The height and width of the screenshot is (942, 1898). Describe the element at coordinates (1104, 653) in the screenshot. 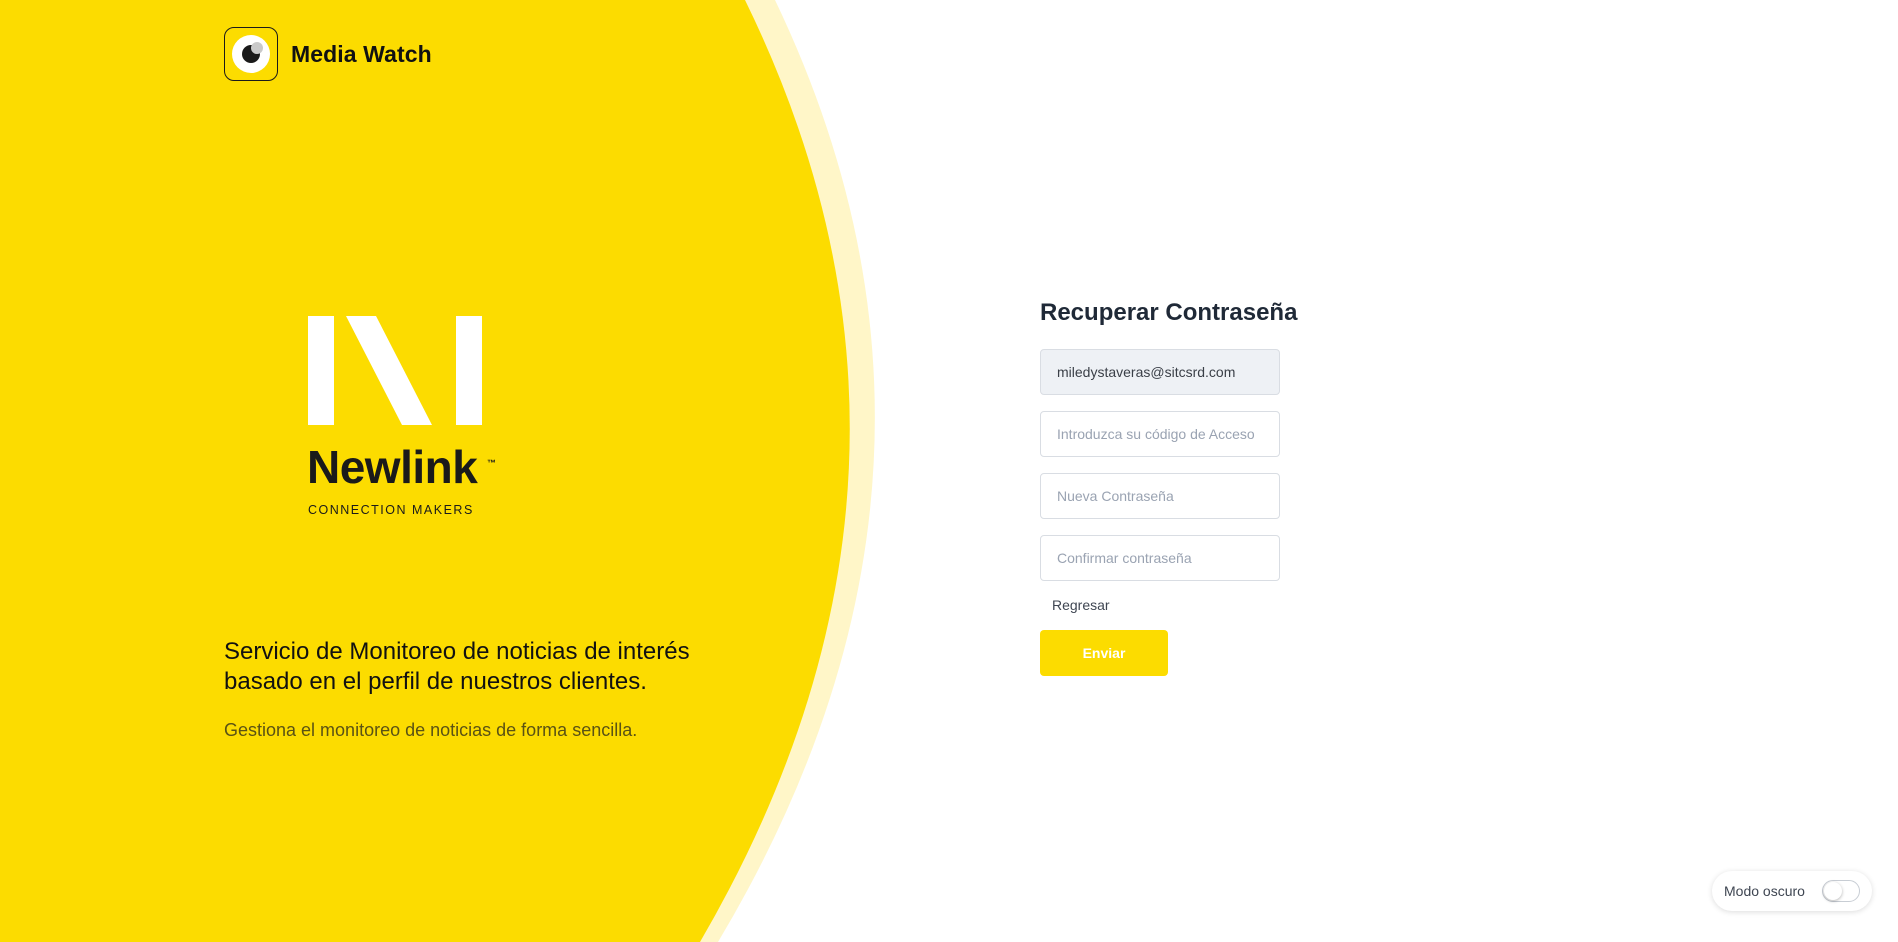

I see `submit-button: Enviar` at that location.